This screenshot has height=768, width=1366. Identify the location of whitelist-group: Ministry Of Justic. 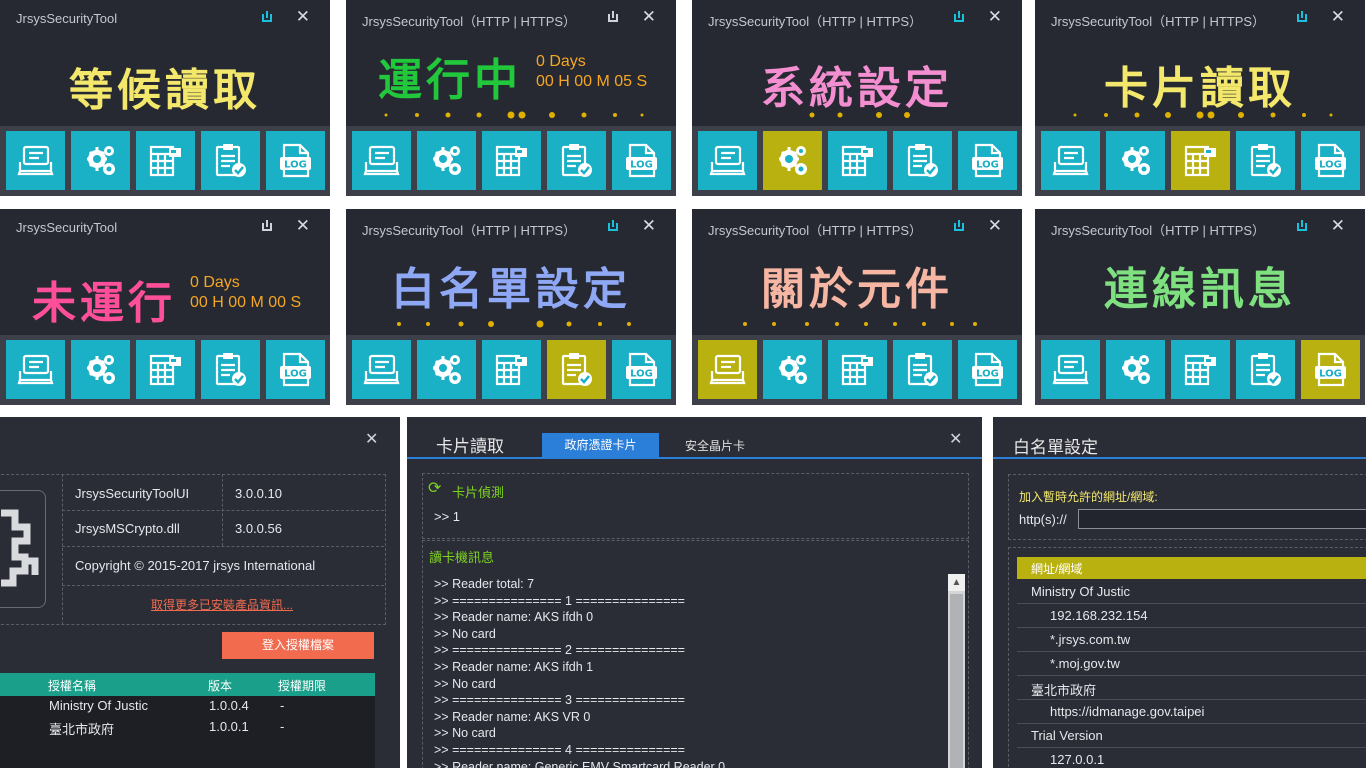
(1191, 592).